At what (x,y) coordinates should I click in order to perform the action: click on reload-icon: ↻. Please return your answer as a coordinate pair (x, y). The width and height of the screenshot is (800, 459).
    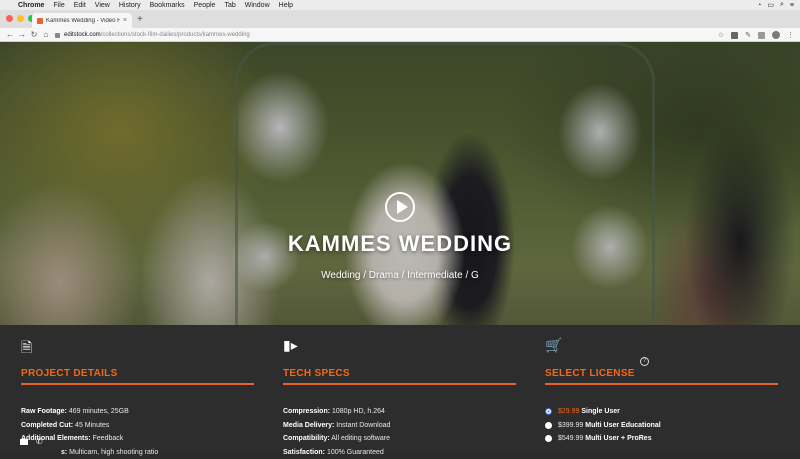
    Looking at the image, I should click on (34, 34).